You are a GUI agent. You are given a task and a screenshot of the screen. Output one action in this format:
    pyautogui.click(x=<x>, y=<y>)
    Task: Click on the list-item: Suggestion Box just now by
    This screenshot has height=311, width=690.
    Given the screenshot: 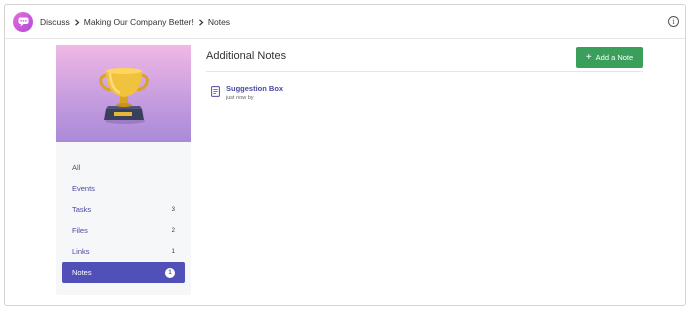 What is the action you would take?
    pyautogui.click(x=247, y=92)
    